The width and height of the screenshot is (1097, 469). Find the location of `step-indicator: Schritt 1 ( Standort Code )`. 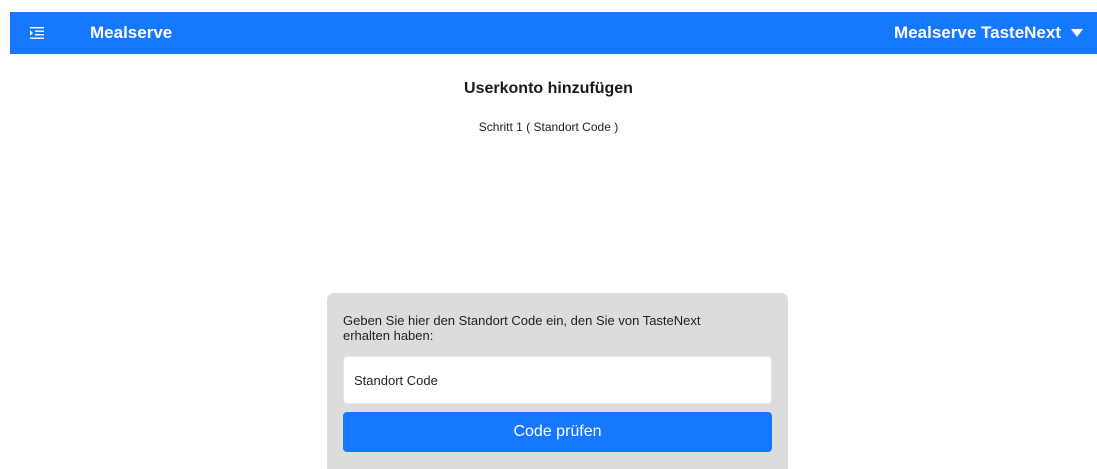

step-indicator: Schritt 1 ( Standort Code ) is located at coordinates (548, 127).